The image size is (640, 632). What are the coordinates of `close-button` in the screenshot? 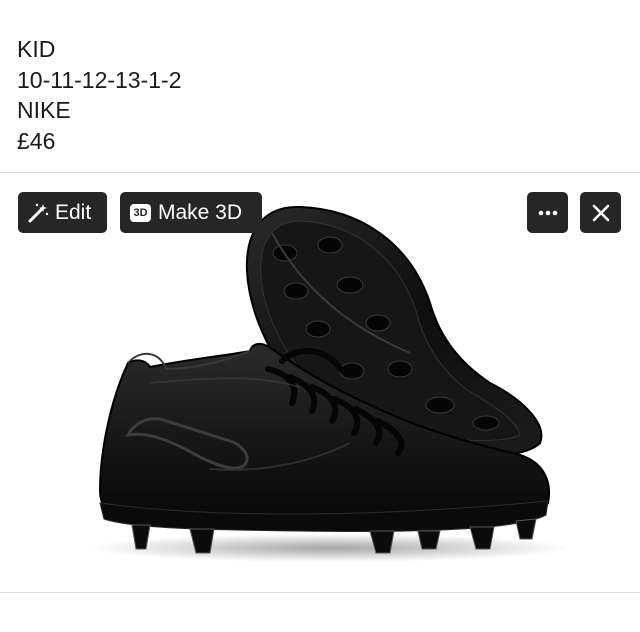 It's located at (600, 212).